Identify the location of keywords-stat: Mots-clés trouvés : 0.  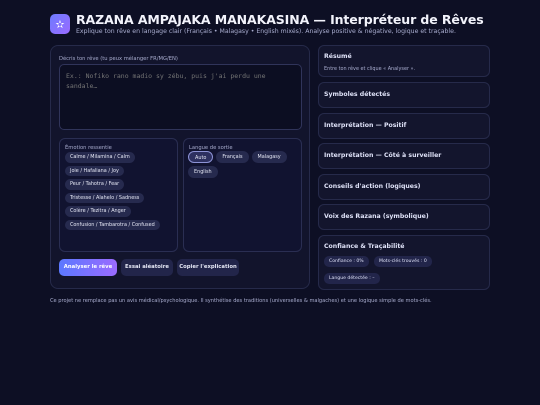
(403, 261).